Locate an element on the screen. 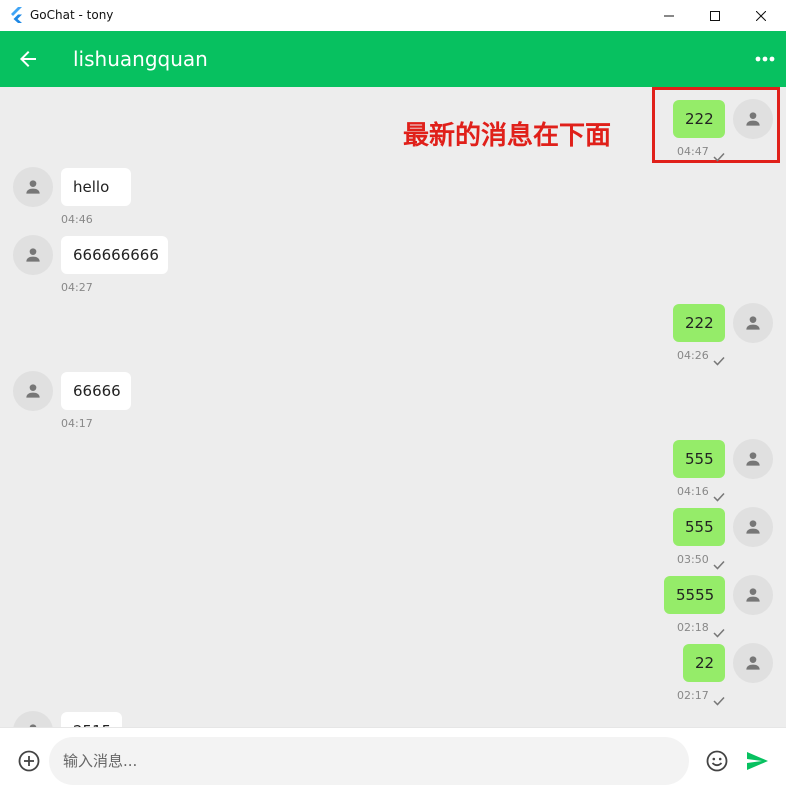 The image size is (786, 794). incoming-message-bubble: hello is located at coordinates (96, 187).